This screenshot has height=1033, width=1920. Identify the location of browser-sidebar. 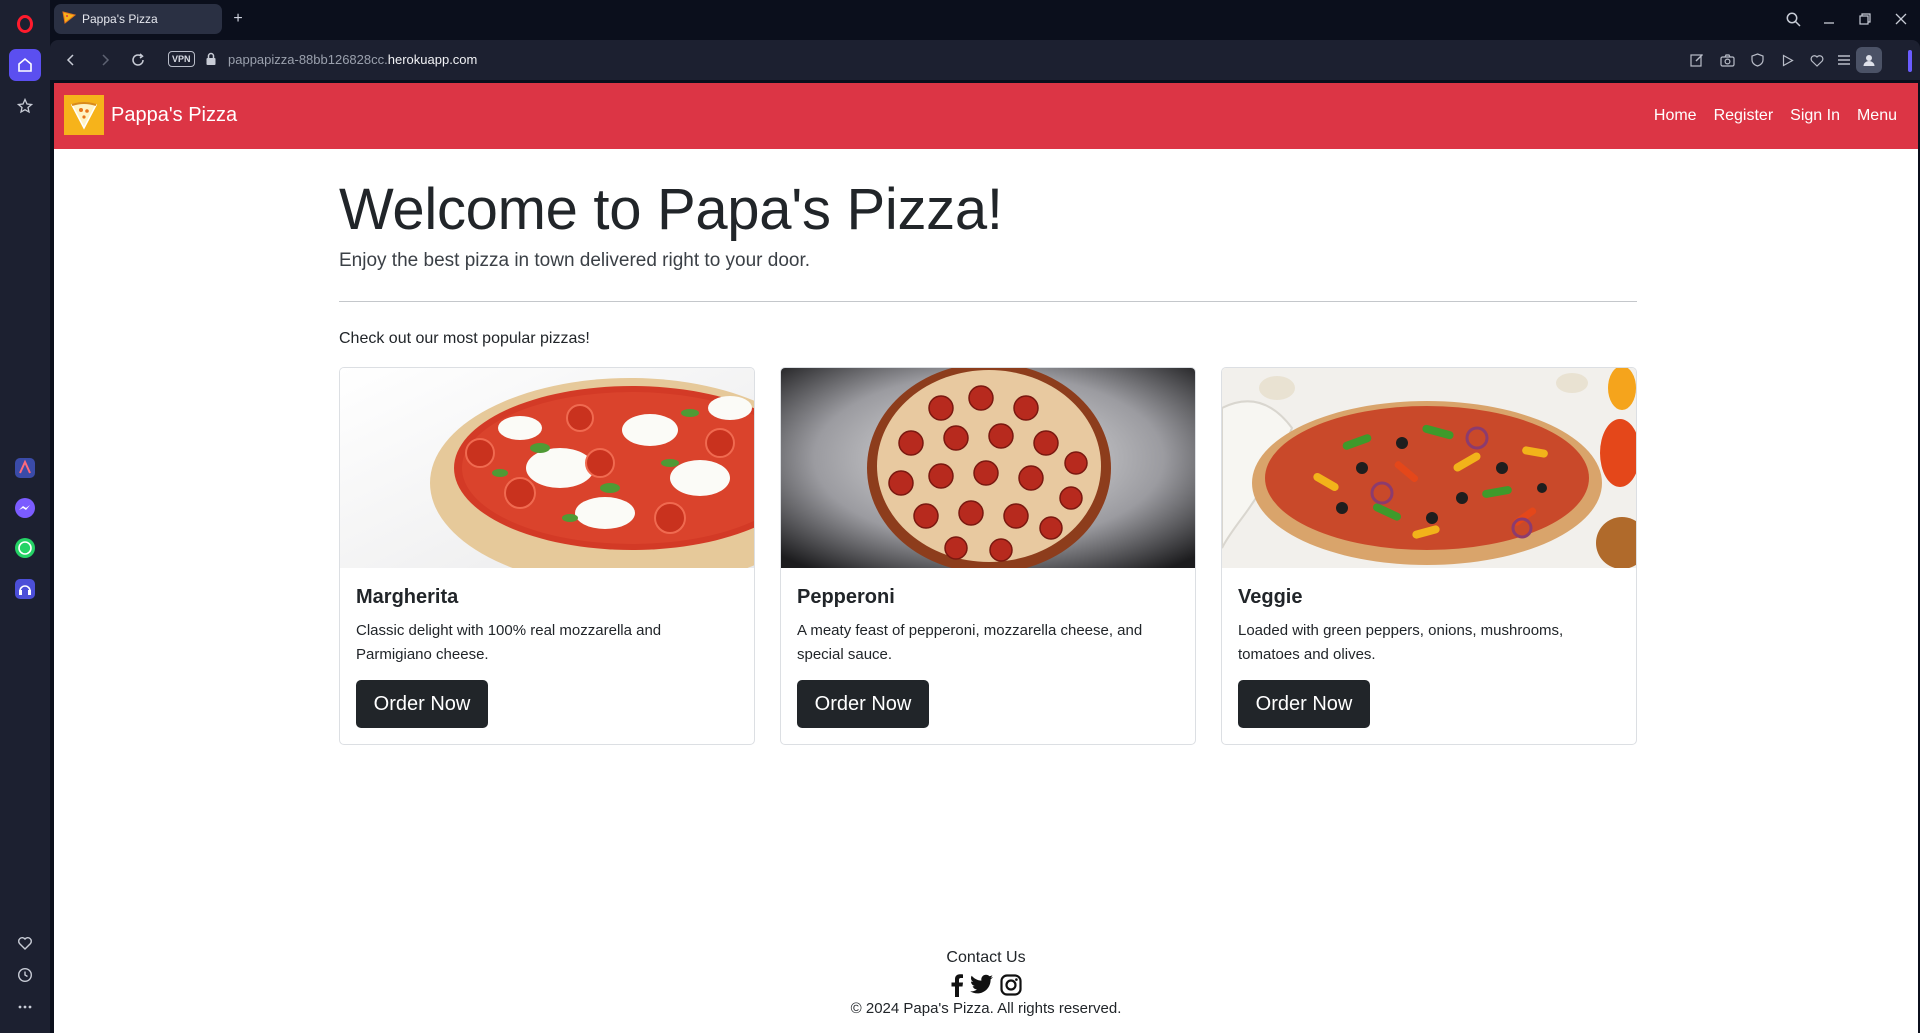
(25, 516).